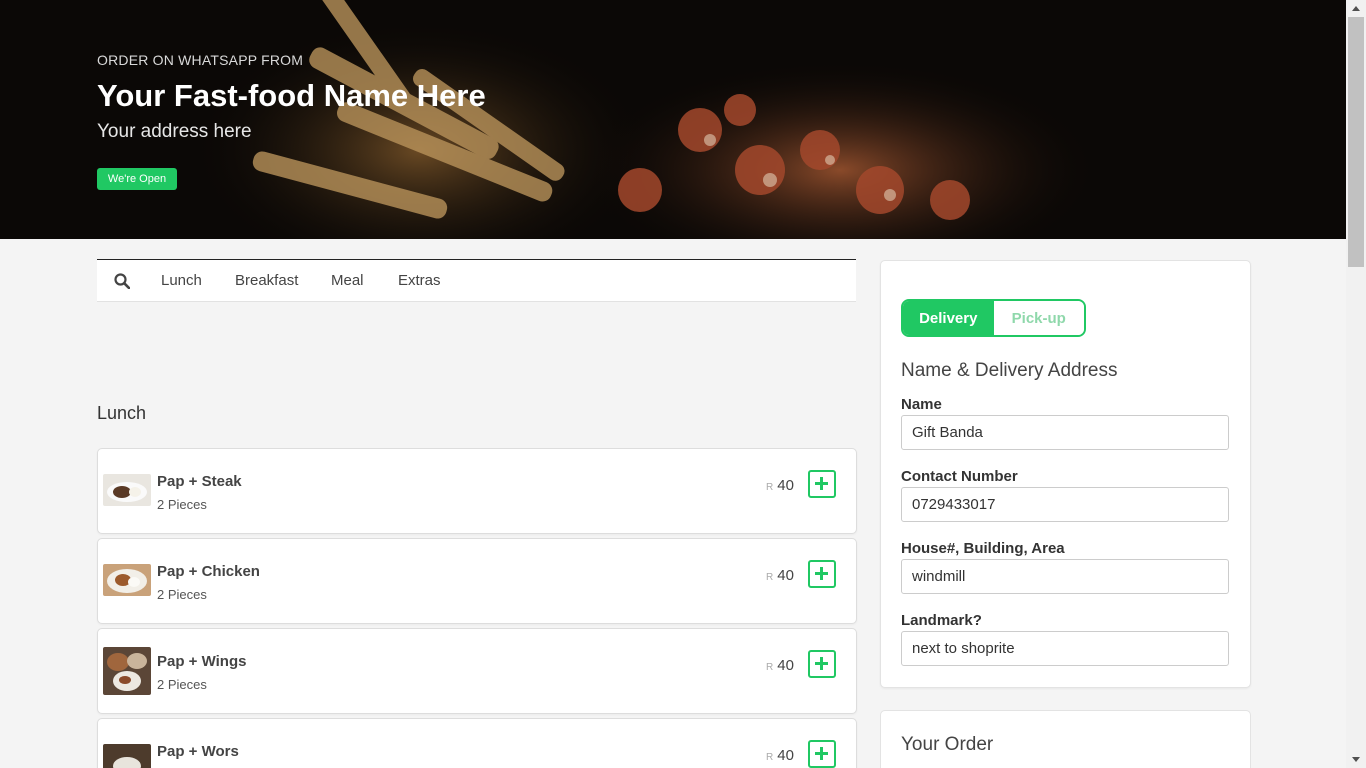 Image resolution: width=1366 pixels, height=768 pixels. Describe the element at coordinates (200, 60) in the screenshot. I see `hero-subtitle: ORDER ON WHATSAPP FROM` at that location.